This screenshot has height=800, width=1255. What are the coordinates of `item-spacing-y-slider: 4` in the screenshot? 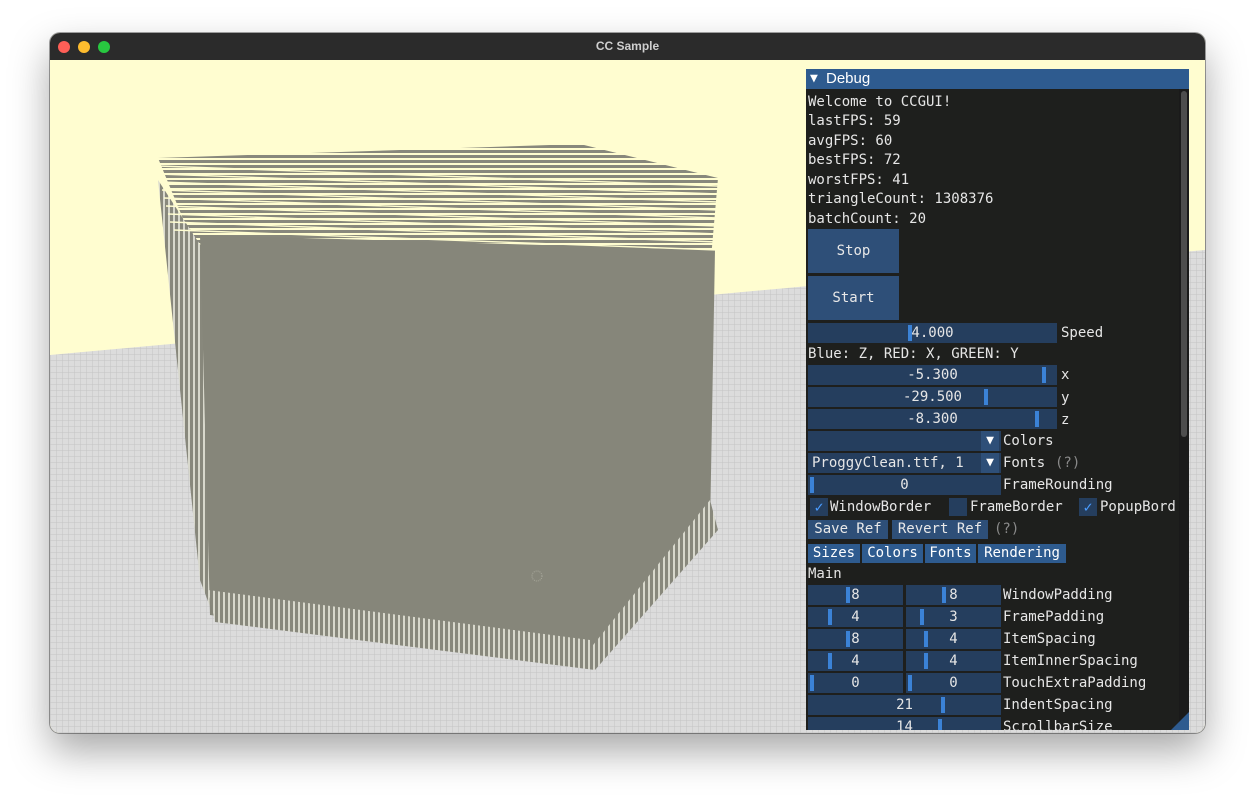 It's located at (953, 639).